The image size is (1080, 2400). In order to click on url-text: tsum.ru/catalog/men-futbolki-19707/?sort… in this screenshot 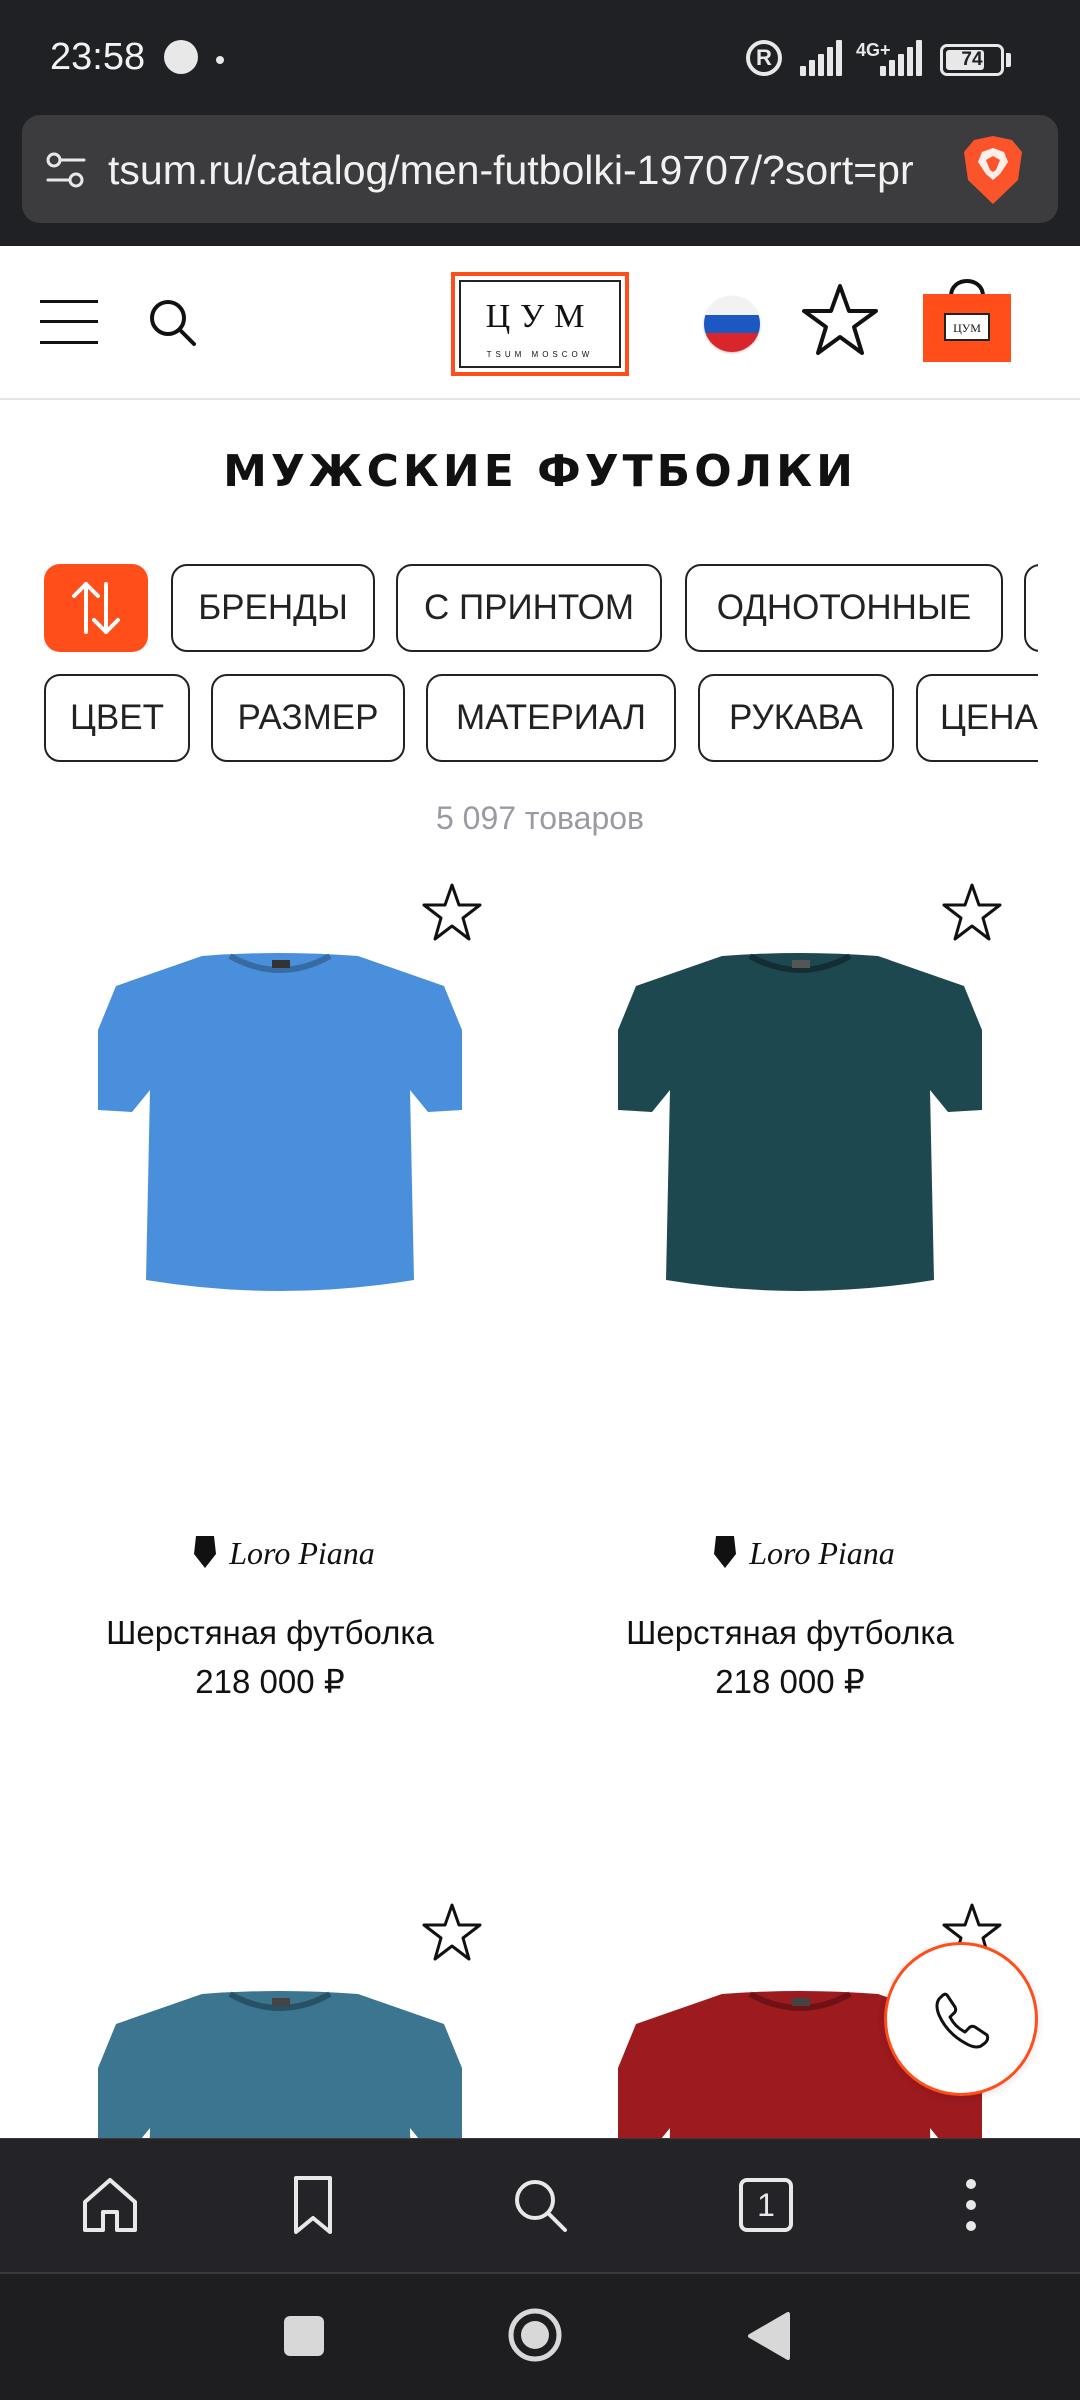, I will do `click(523, 170)`.